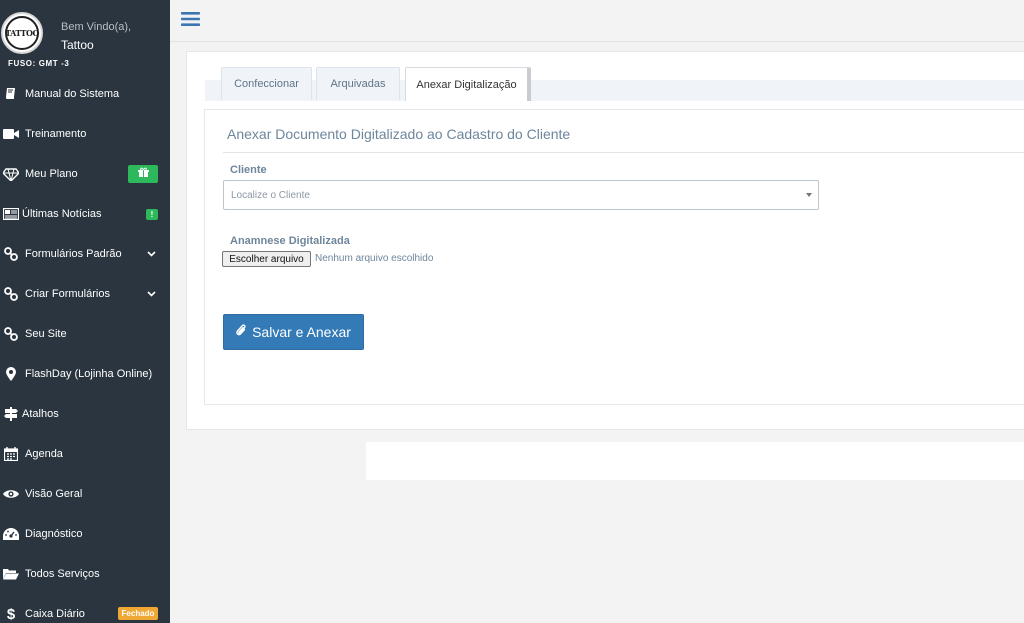 Image resolution: width=1024 pixels, height=623 pixels. I want to click on tab-confeccionar: Confeccionar, so click(266, 83).